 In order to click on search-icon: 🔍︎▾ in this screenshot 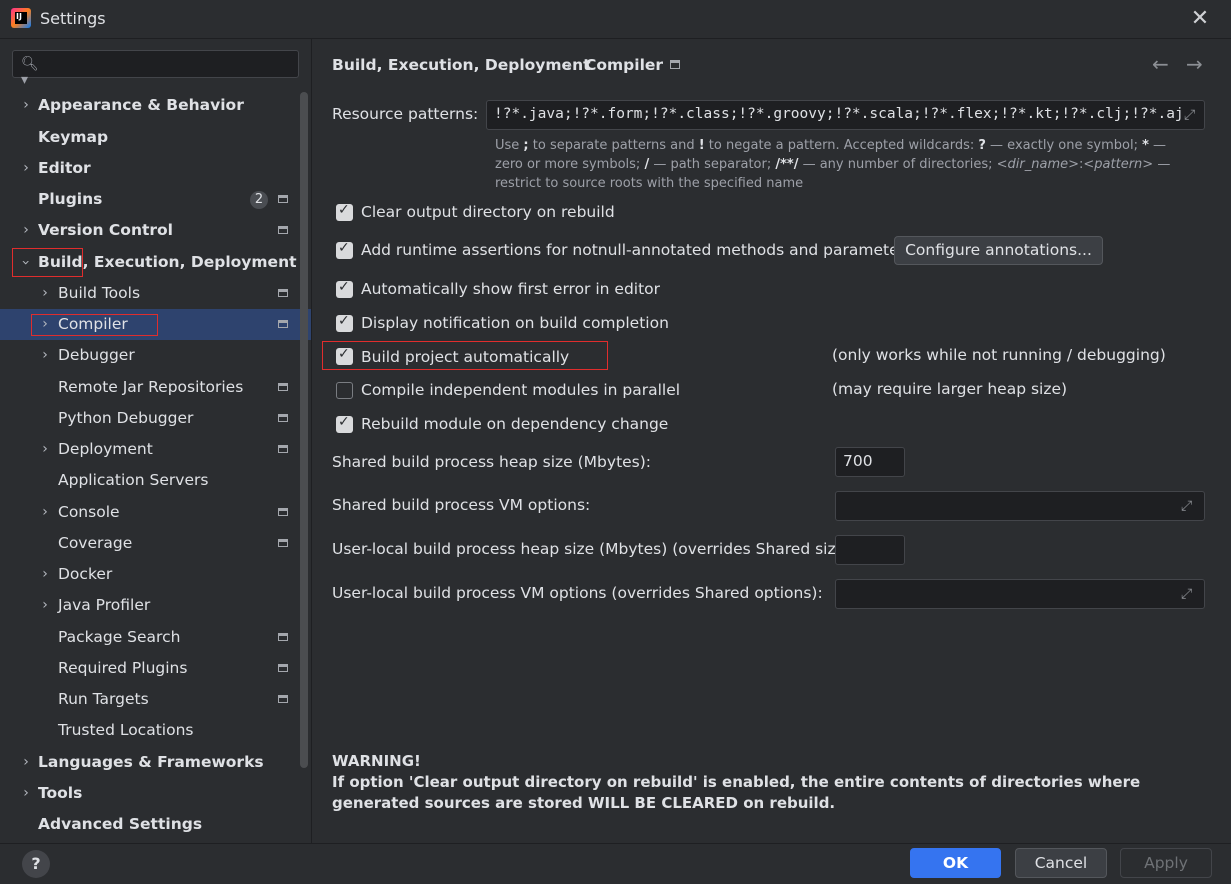, I will do `click(30, 72)`.